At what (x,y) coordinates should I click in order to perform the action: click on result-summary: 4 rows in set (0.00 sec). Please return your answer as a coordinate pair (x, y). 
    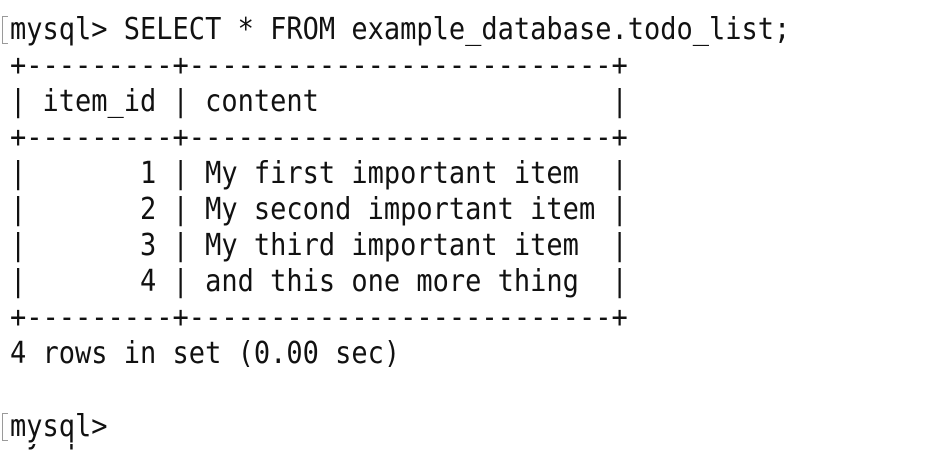
    Looking at the image, I should click on (205, 353).